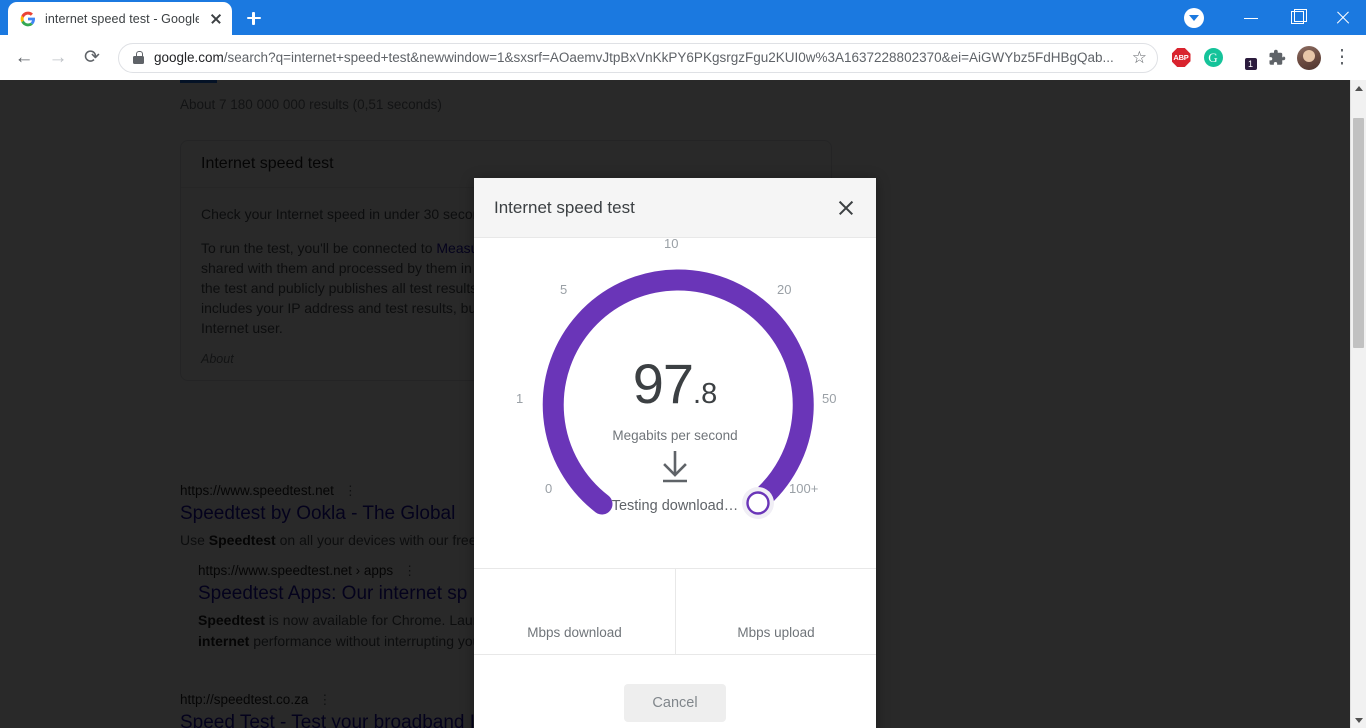 The width and height of the screenshot is (1366, 728). I want to click on download-label: Mbps download, so click(574, 632).